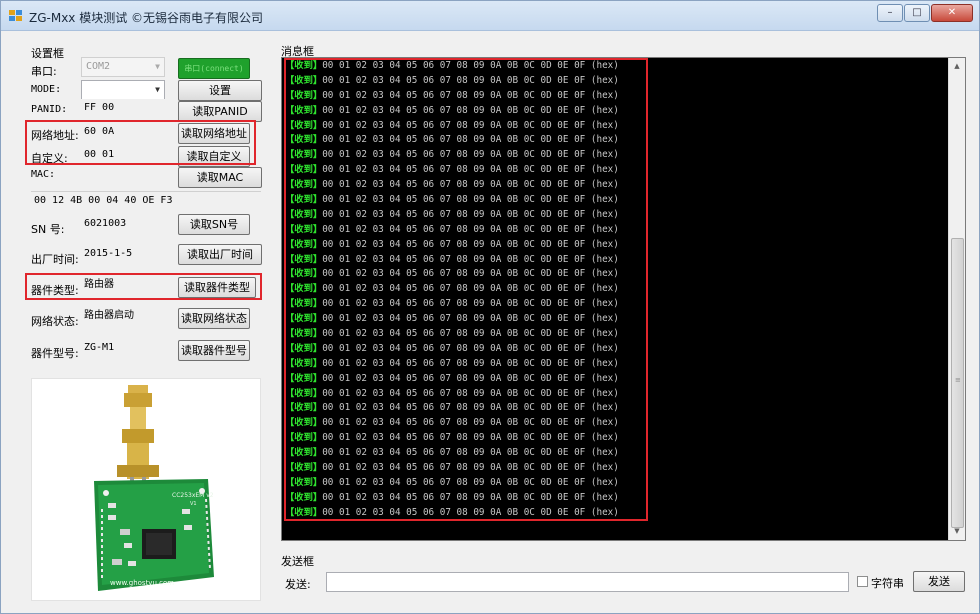 The image size is (980, 614). Describe the element at coordinates (952, 13) in the screenshot. I see `close-icon: ✕` at that location.